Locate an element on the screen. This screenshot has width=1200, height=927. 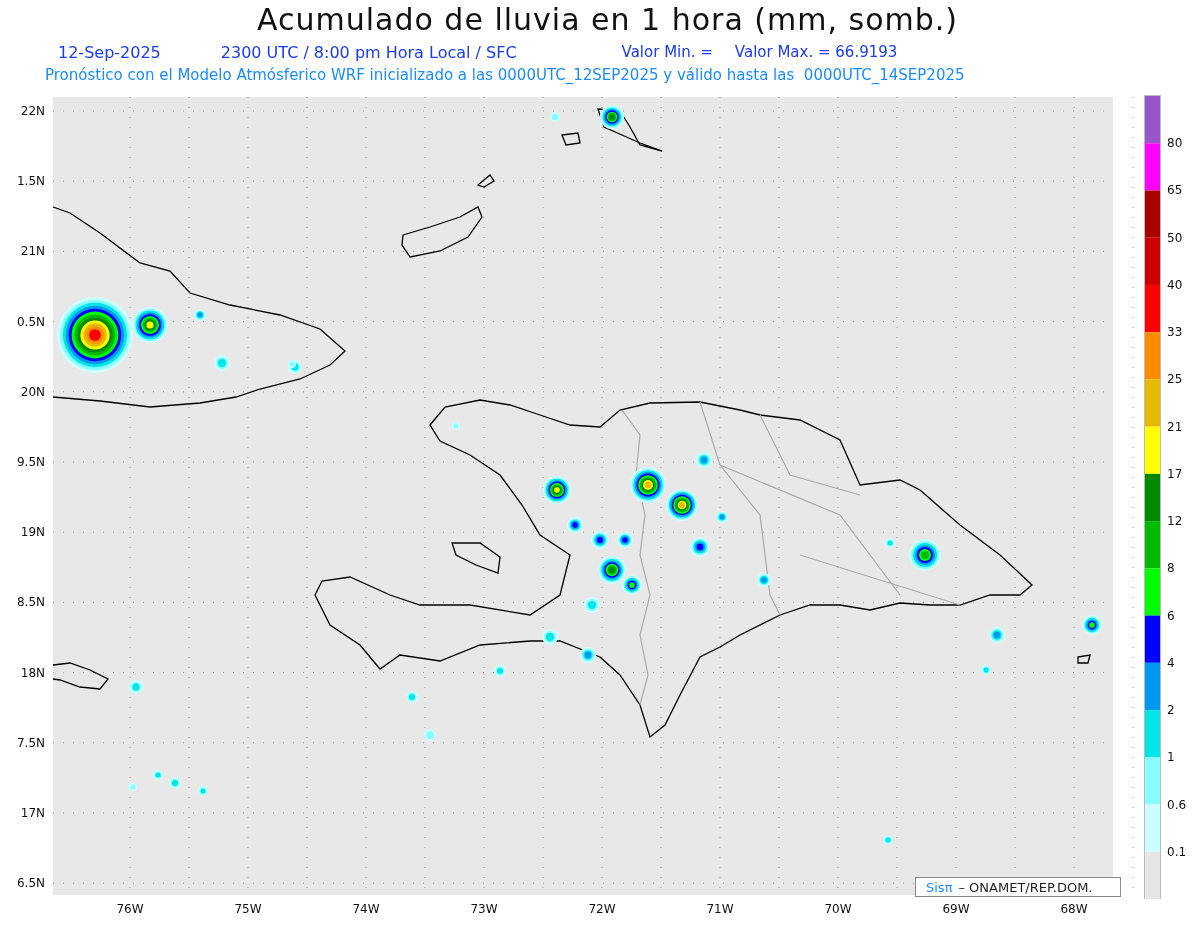
legend-label: 2 is located at coordinates (1171, 710).